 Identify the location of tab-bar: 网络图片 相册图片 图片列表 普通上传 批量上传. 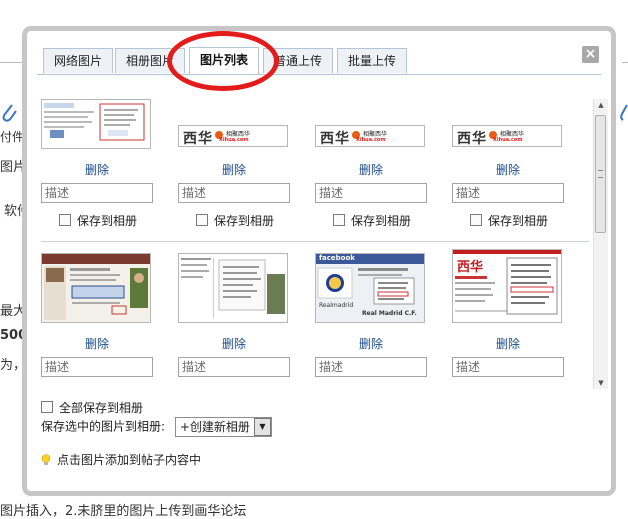
(319, 59).